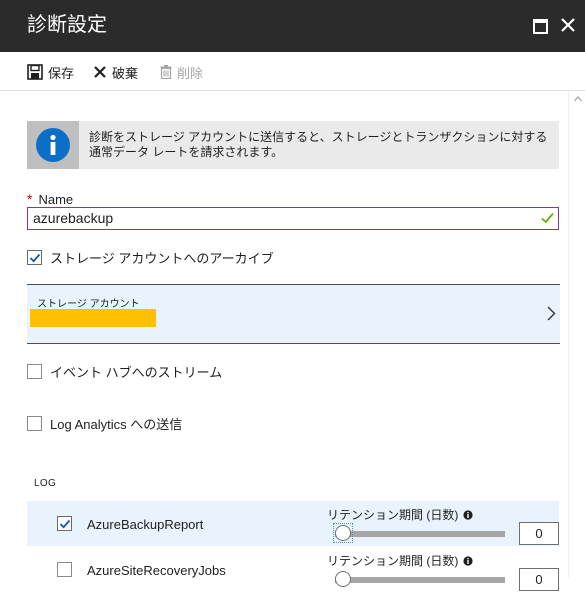 The height and width of the screenshot is (592, 585). What do you see at coordinates (34, 371) in the screenshot?
I see `event-hub-checkbox` at bounding box center [34, 371].